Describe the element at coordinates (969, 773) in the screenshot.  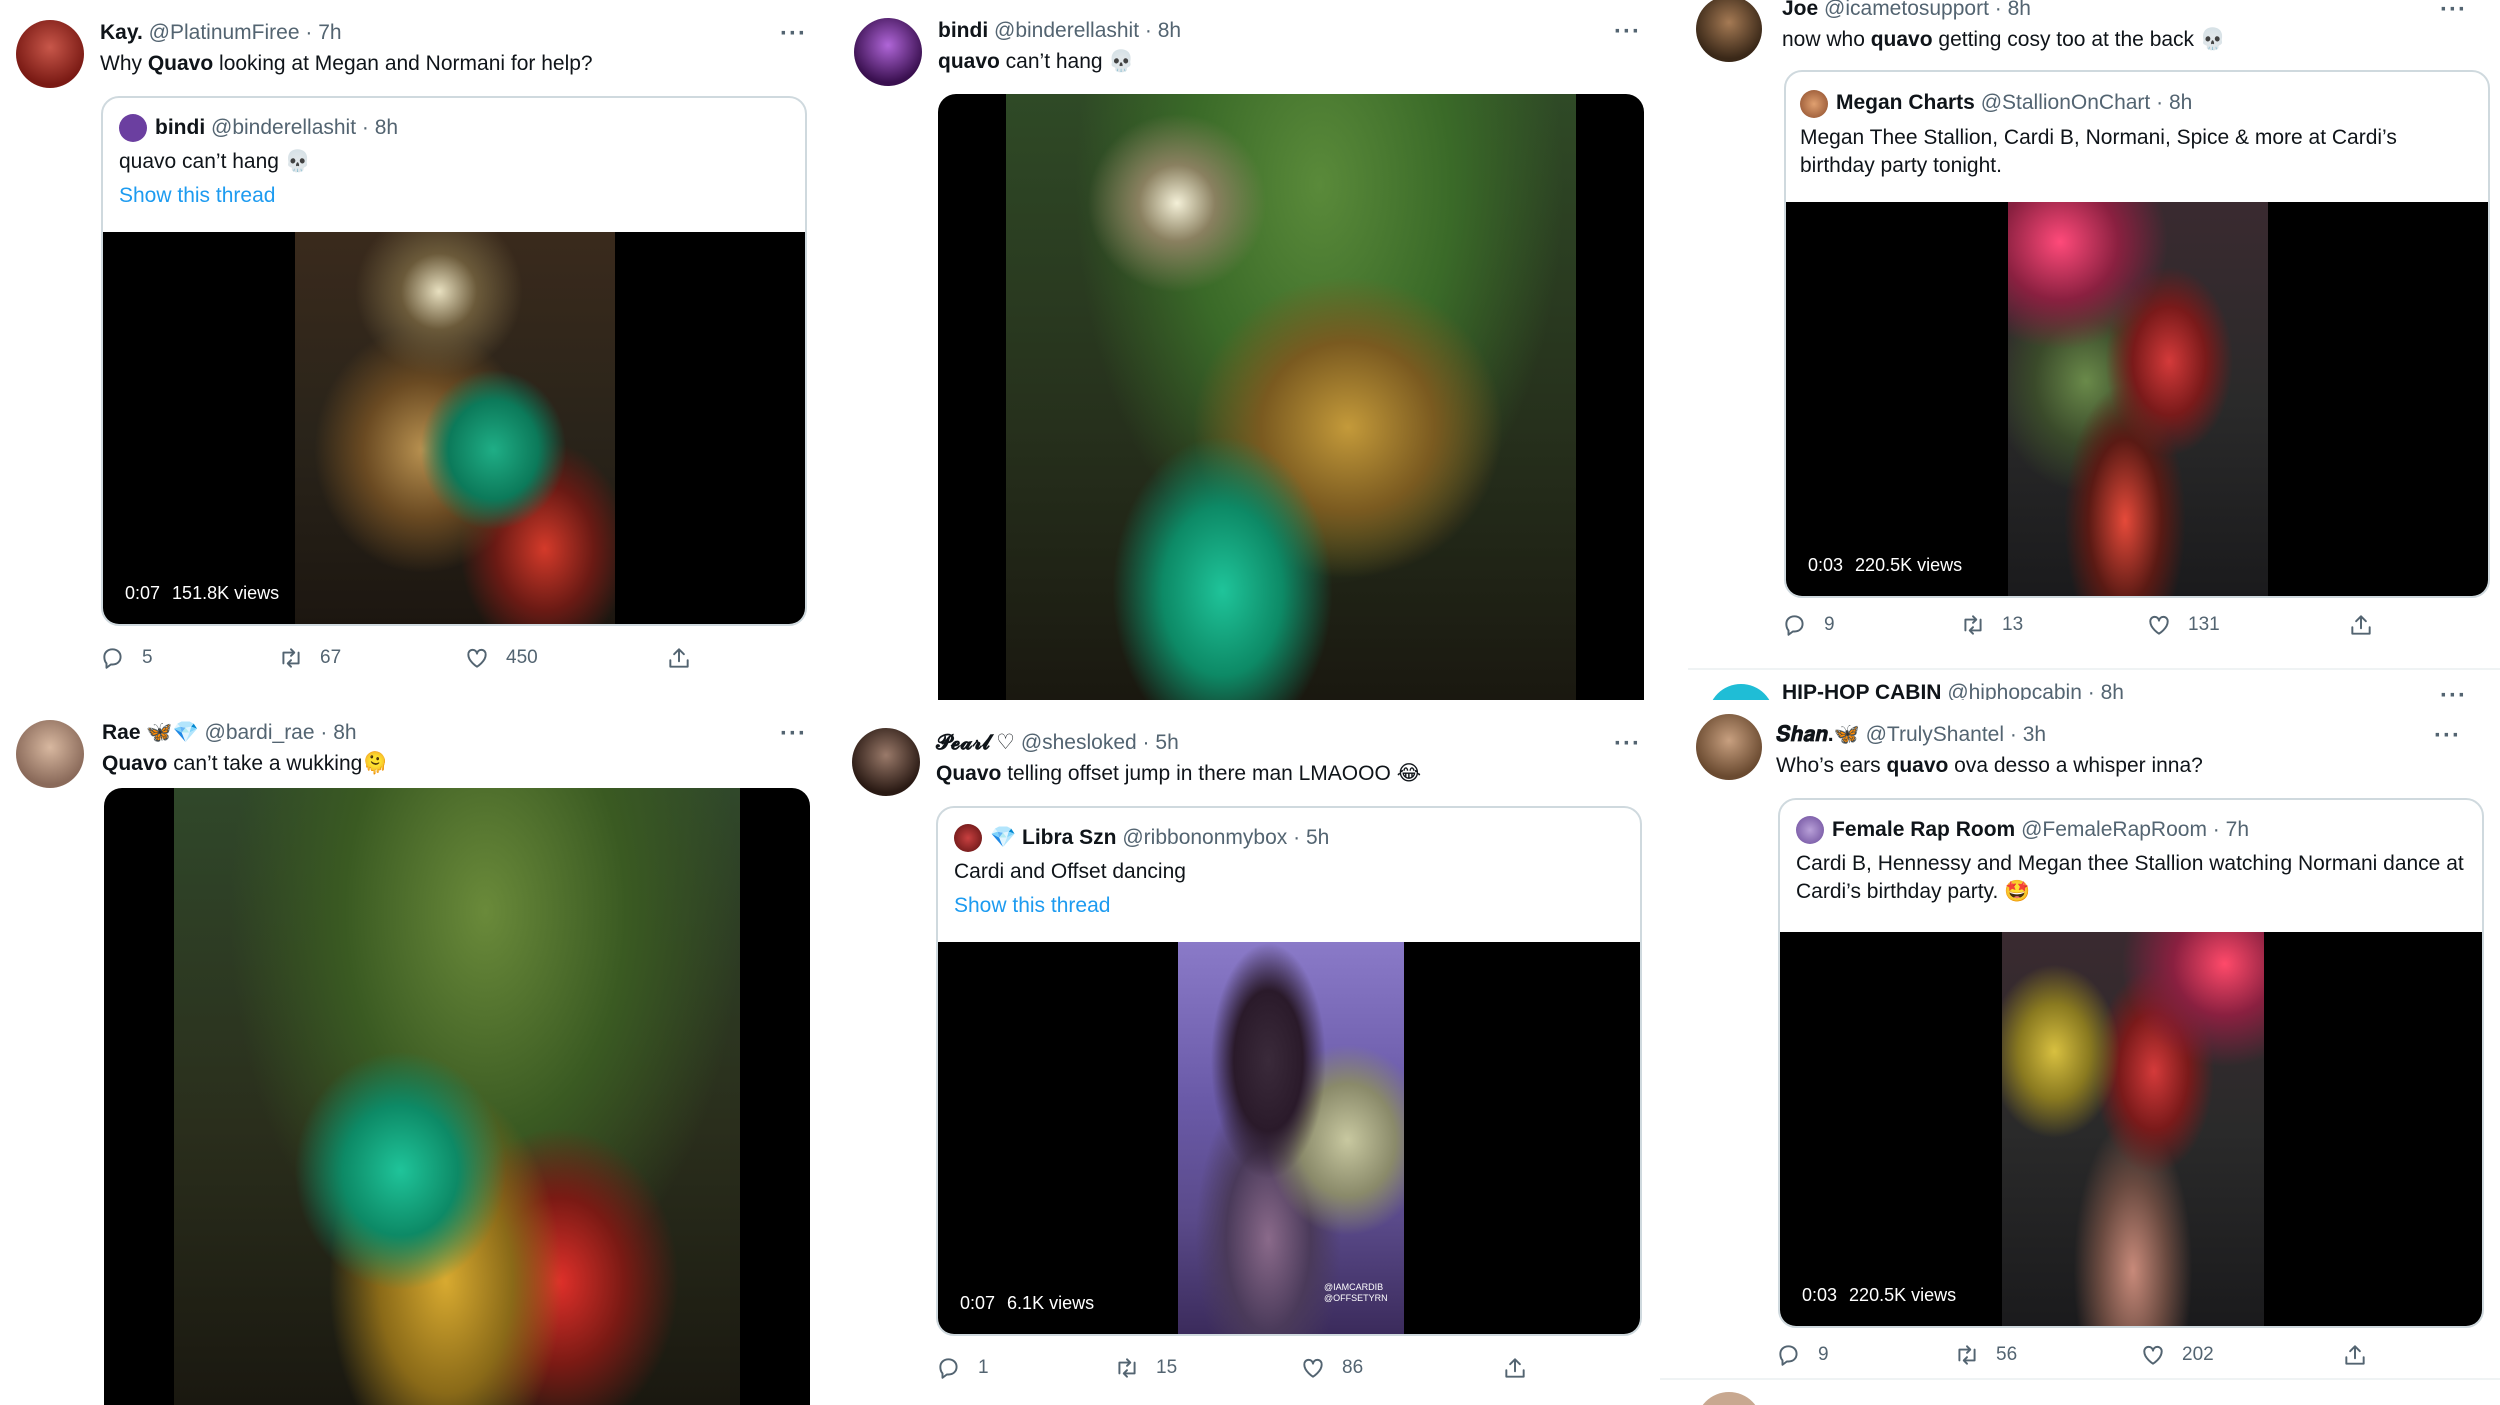
I see `tweet-text-bold: Quavo` at that location.